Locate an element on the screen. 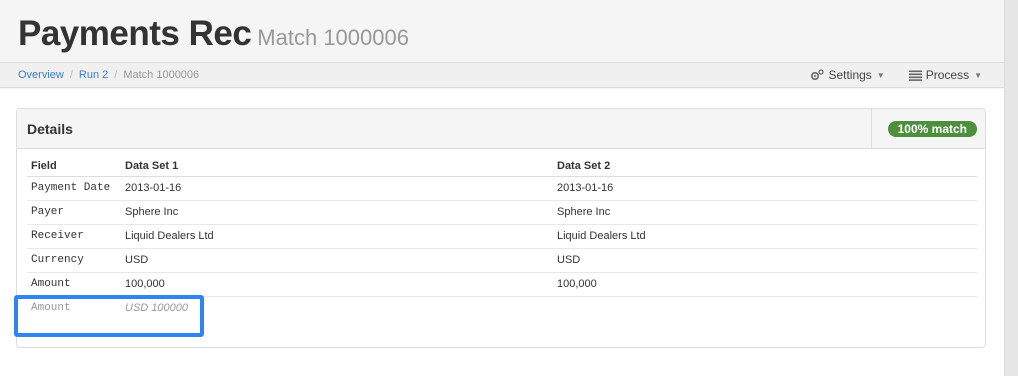 The height and width of the screenshot is (376, 1018). dataset1-value: Sphere Inc is located at coordinates (337, 211).